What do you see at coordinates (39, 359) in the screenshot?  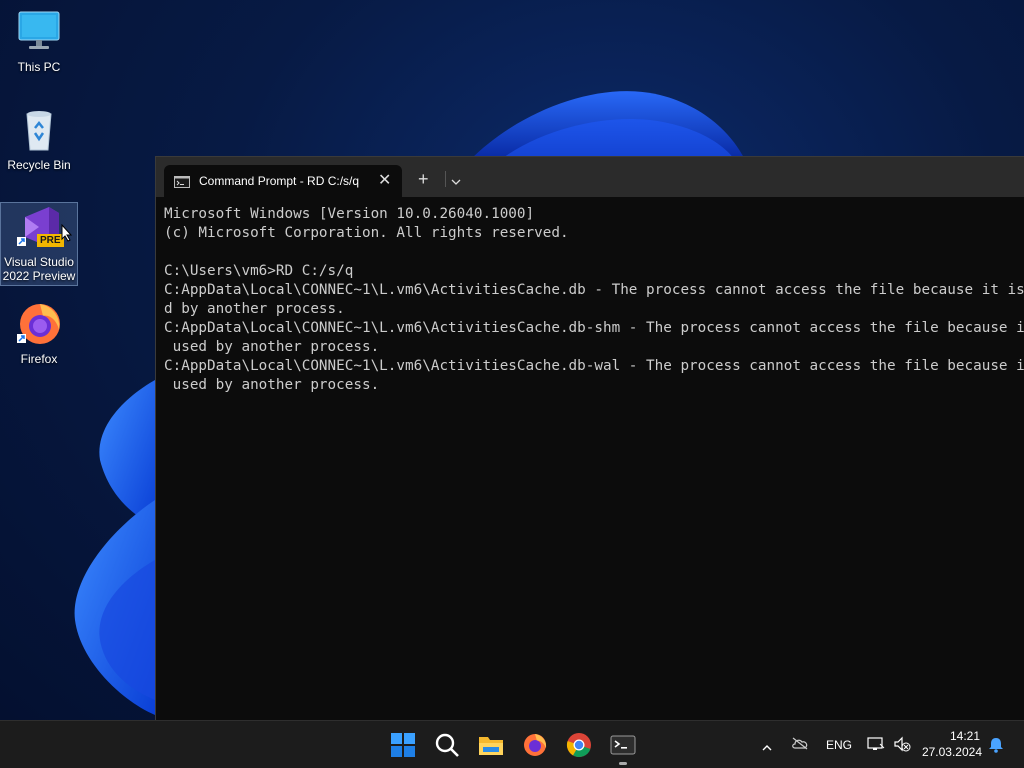 I see `desktop-icon-label: Firefox` at bounding box center [39, 359].